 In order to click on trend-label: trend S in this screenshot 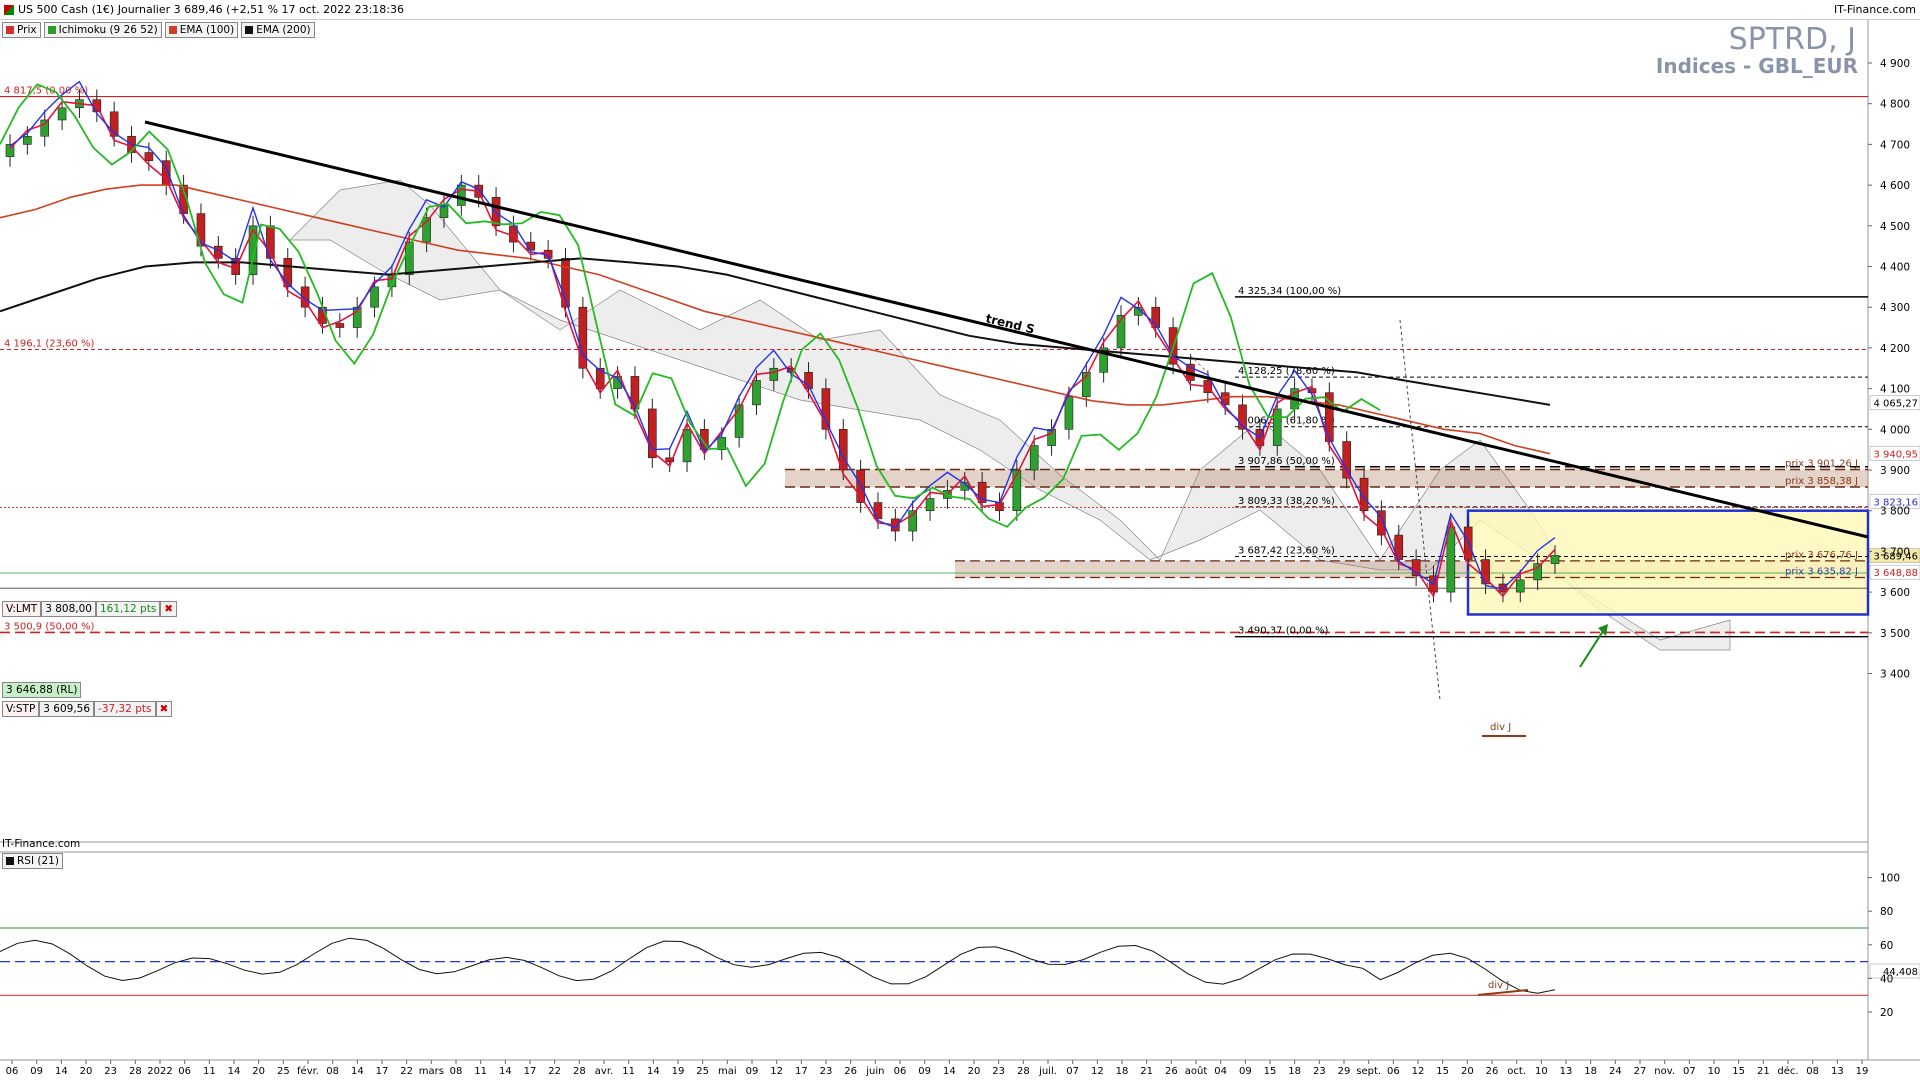, I will do `click(1010, 323)`.